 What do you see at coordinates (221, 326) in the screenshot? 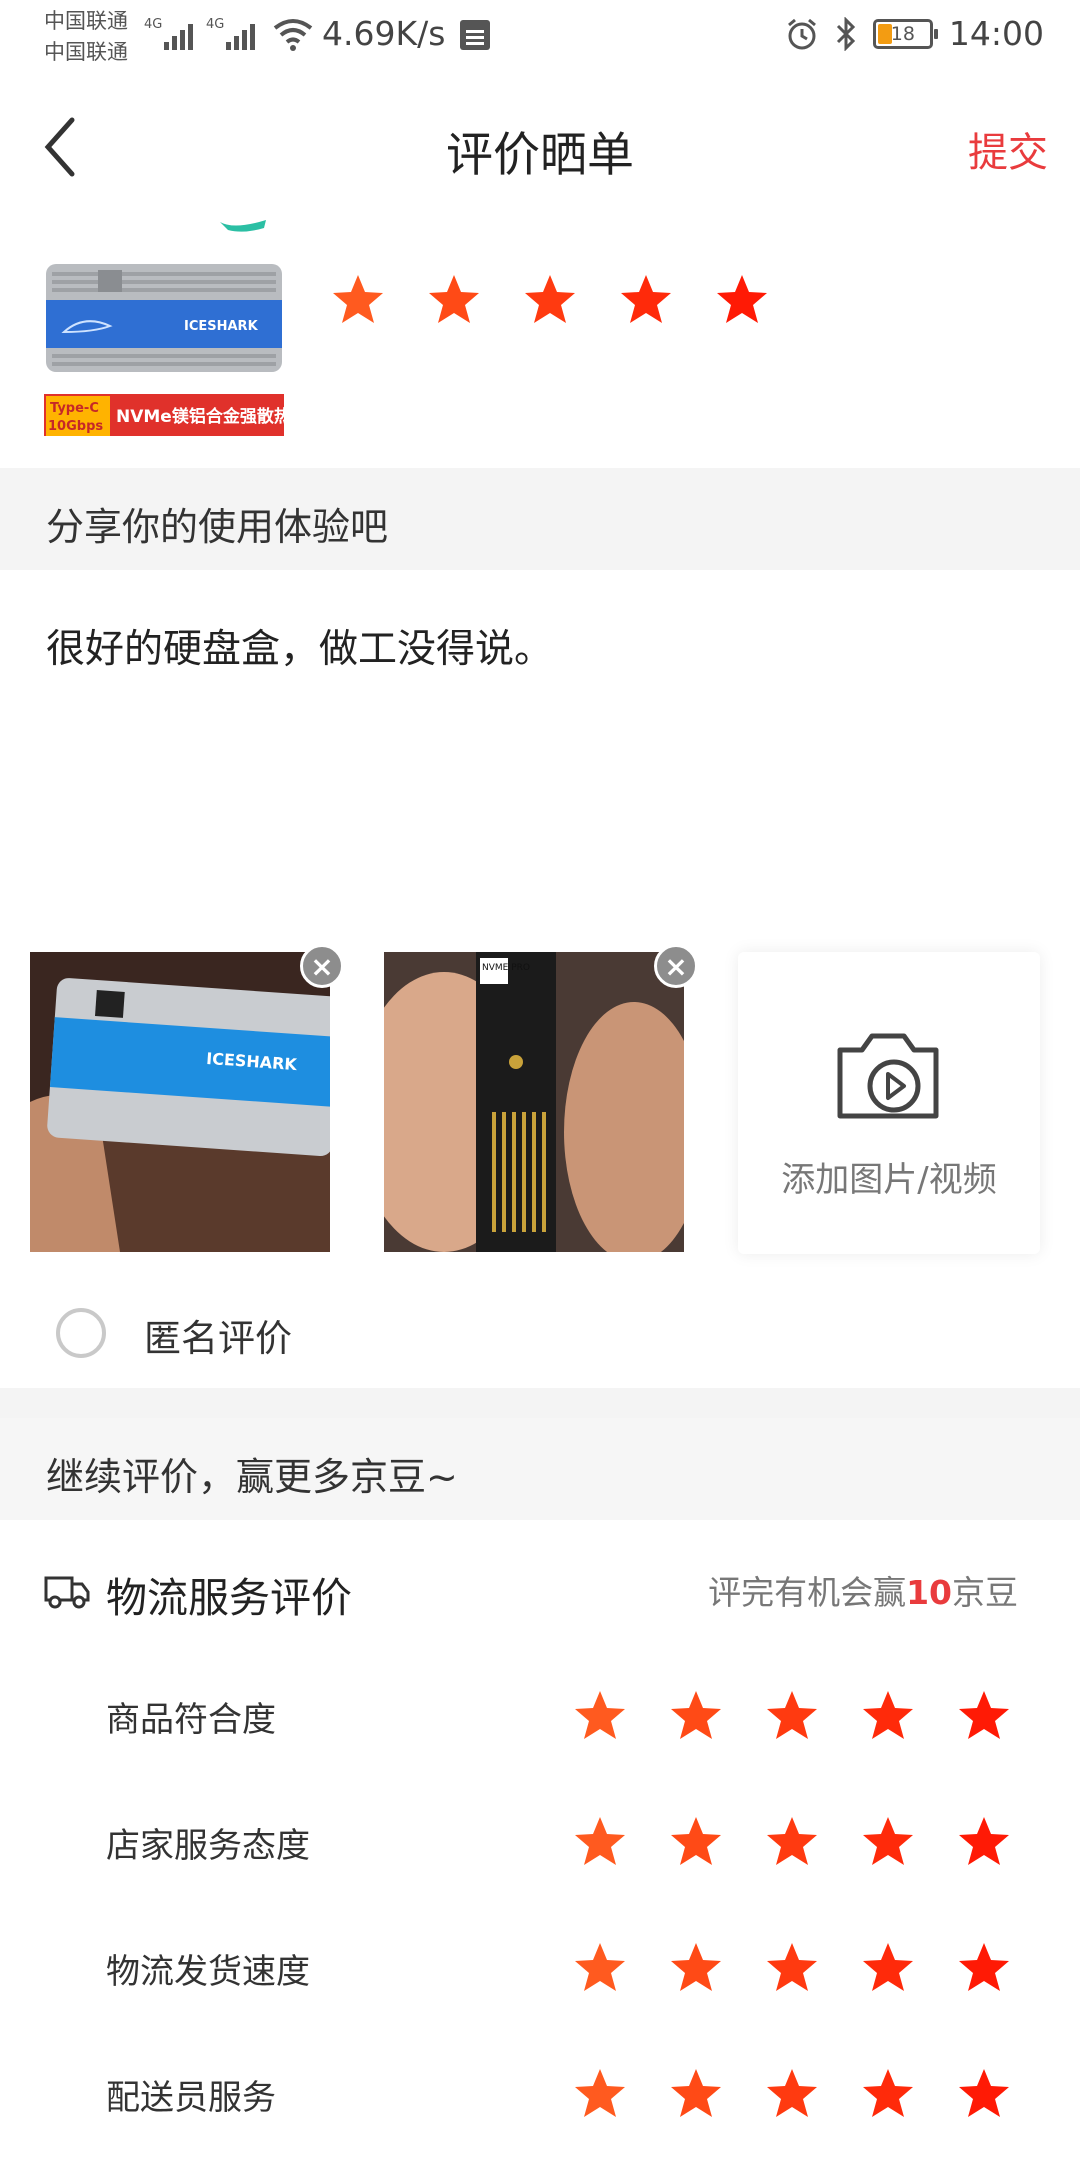
I see `svg-text: ICESHARK` at bounding box center [221, 326].